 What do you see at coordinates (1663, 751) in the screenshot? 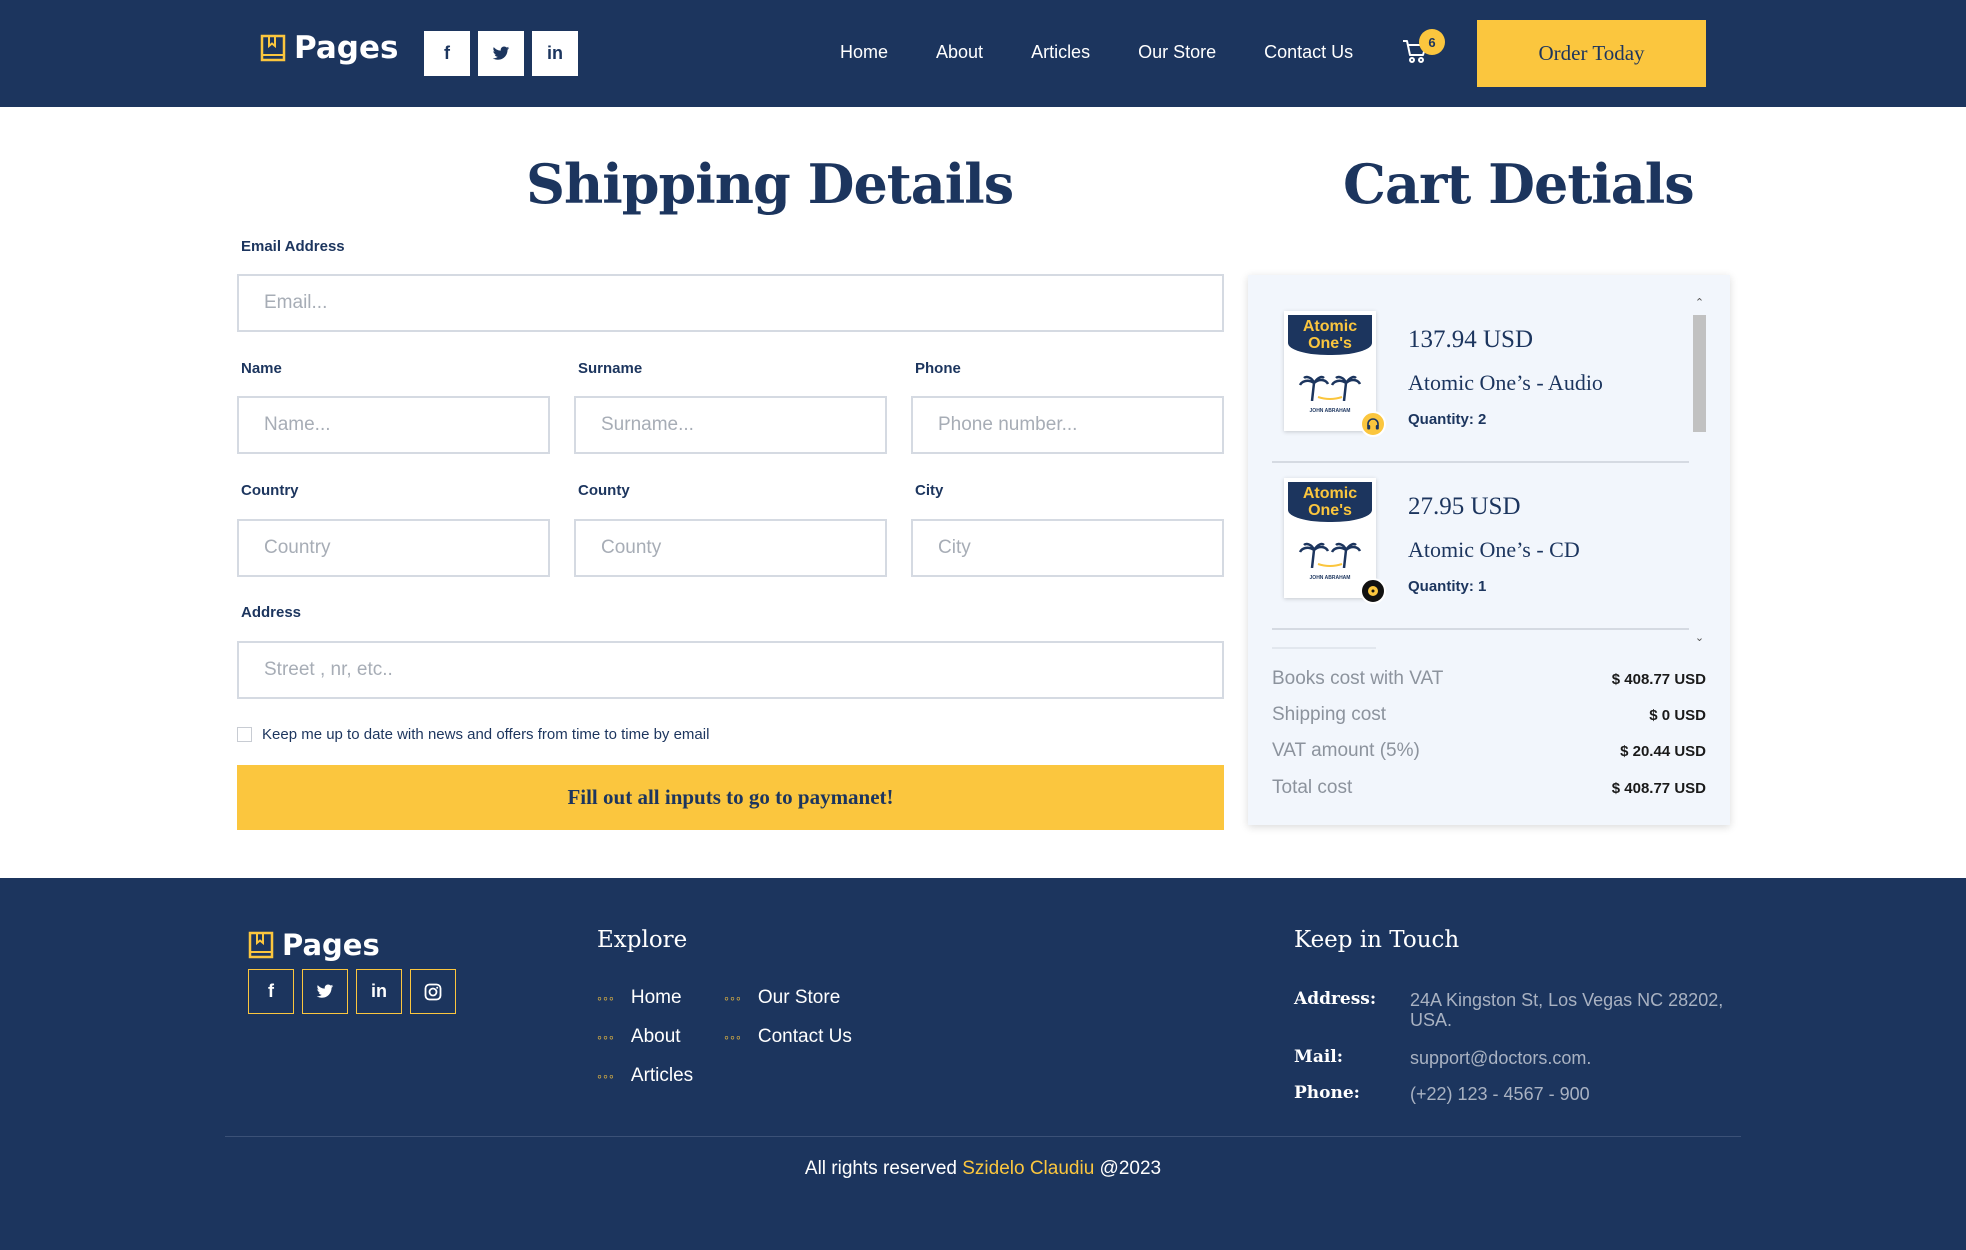
I see `cost-value: $ 20.44 USD` at bounding box center [1663, 751].